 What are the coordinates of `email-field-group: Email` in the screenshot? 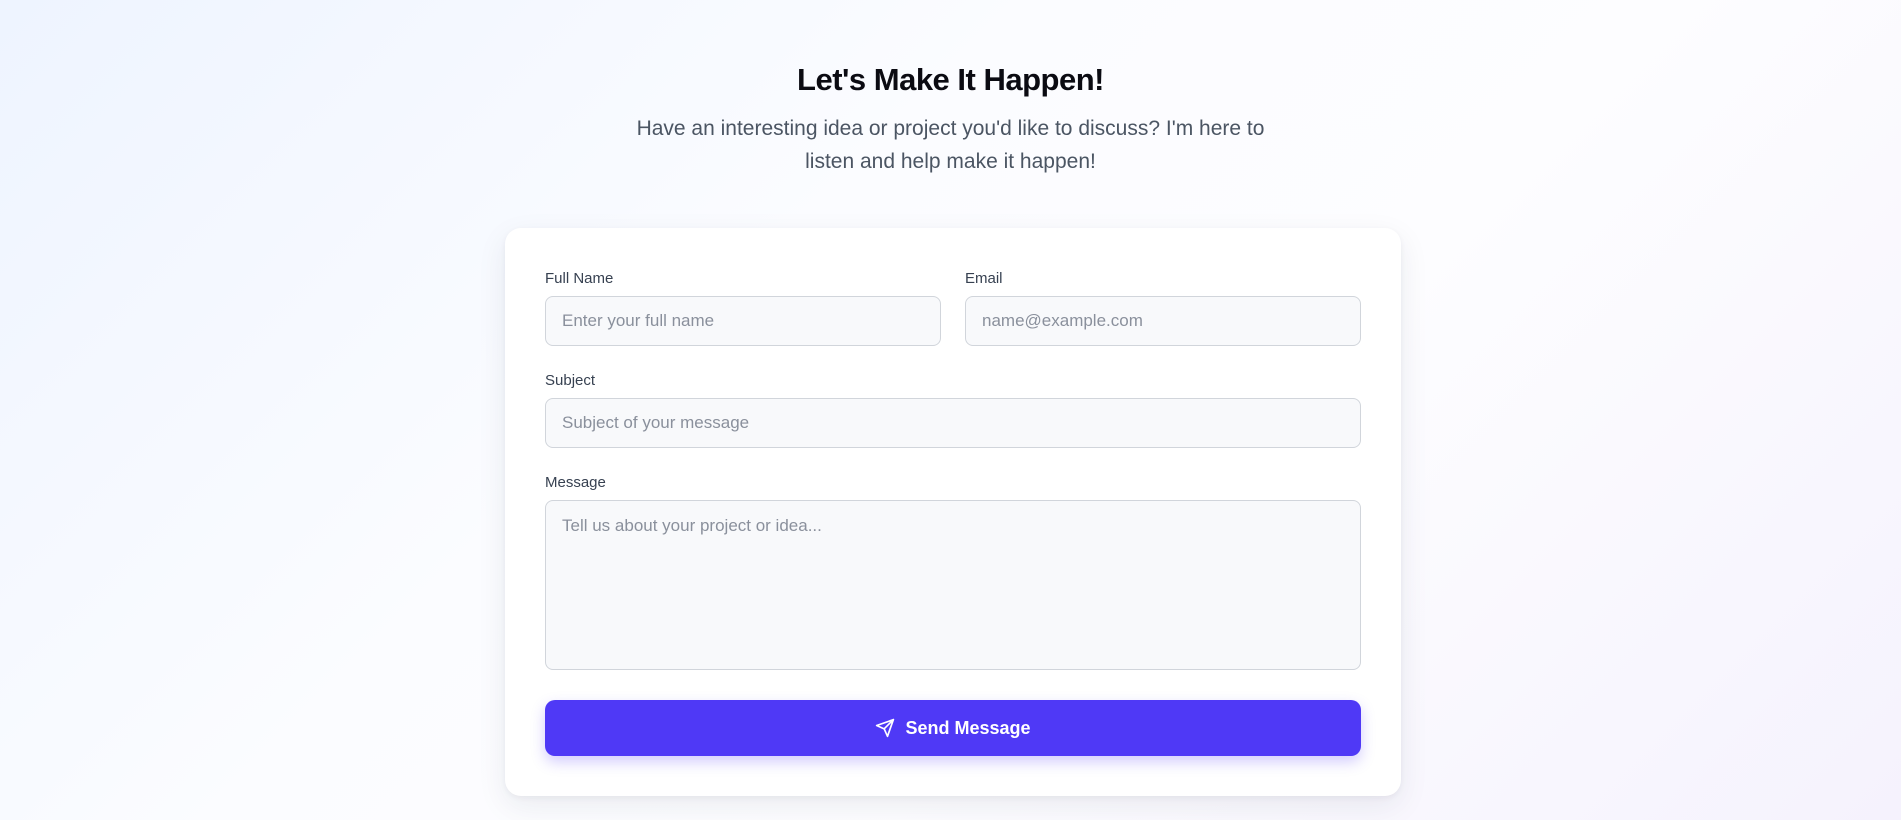 It's located at (984, 279).